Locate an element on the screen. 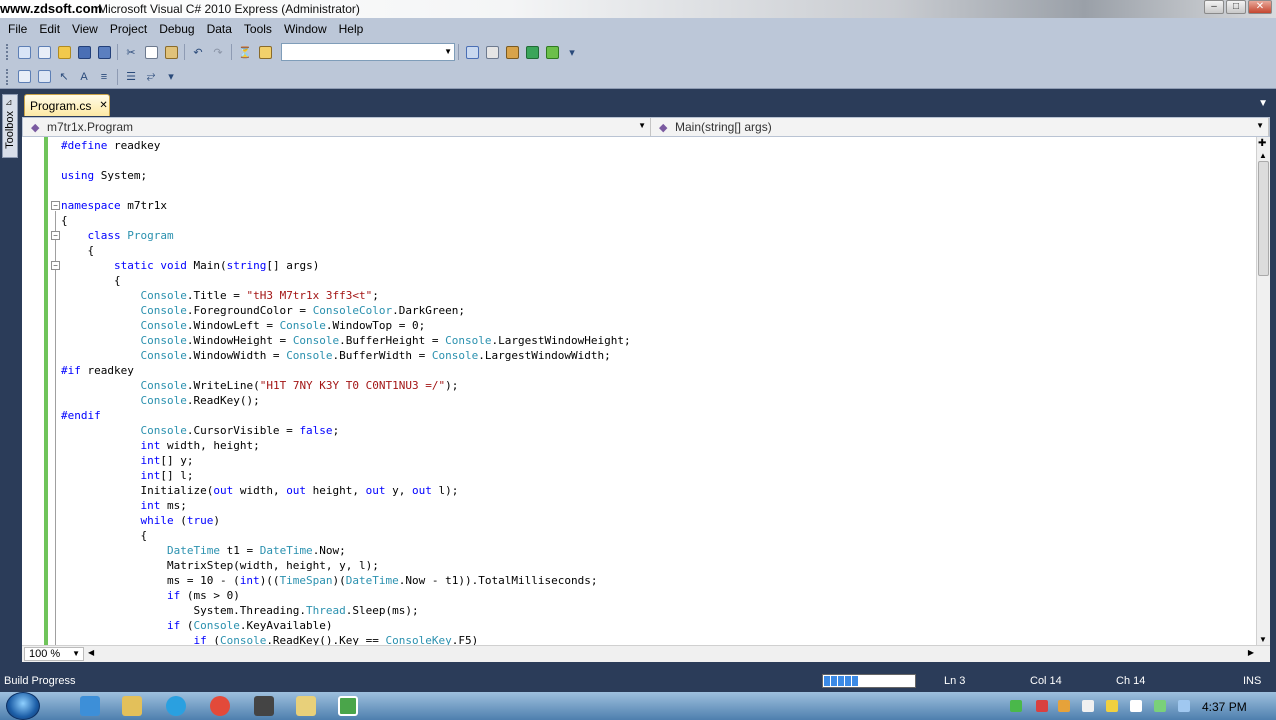 The height and width of the screenshot is (720, 1276). menu-edit: Edit is located at coordinates (49, 29).